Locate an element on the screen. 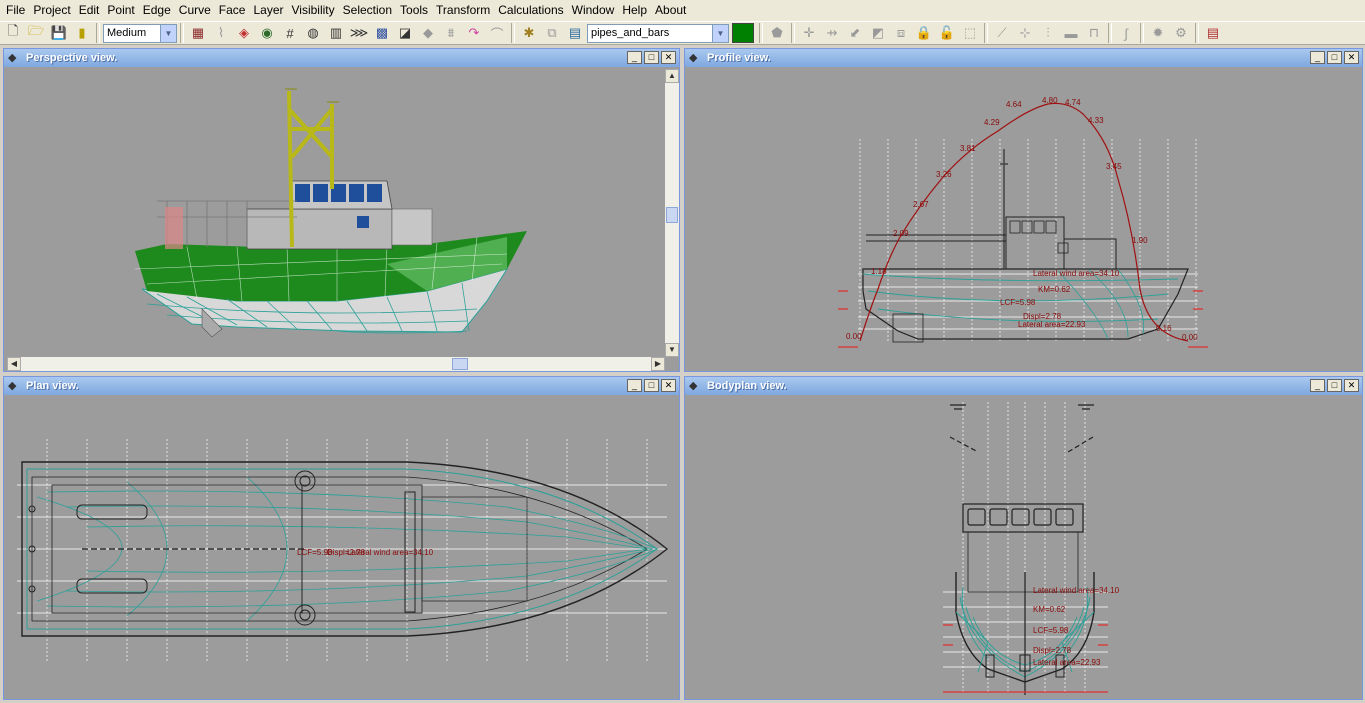 The image size is (1365, 703). collapse-edge-icon: ⊓ is located at coordinates (1094, 33).